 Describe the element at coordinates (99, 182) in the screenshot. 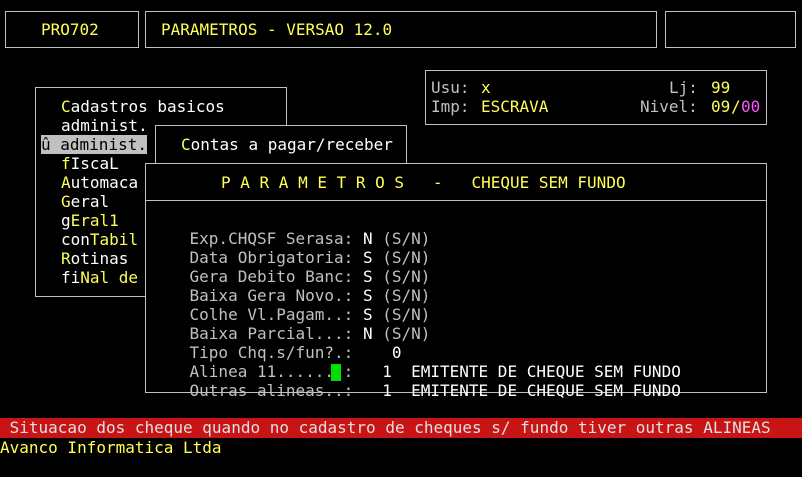

I see `menu-item-automacao: Automaca` at that location.